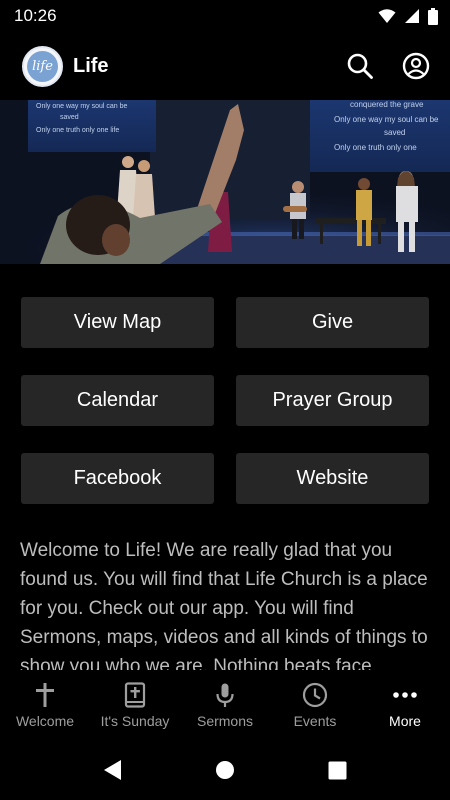 The image size is (450, 800). I want to click on bottom-navigation: Welcome It's Sunday Sermons Events More, so click(225, 706).